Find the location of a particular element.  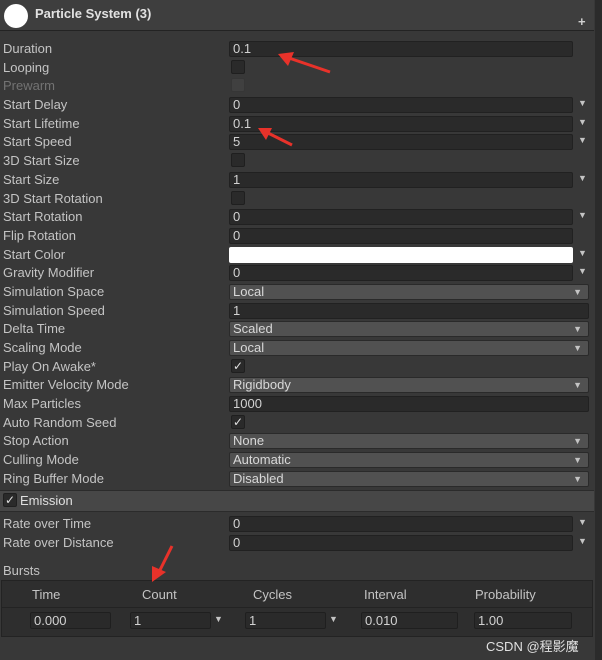

start-delay-field: 0 is located at coordinates (401, 105).